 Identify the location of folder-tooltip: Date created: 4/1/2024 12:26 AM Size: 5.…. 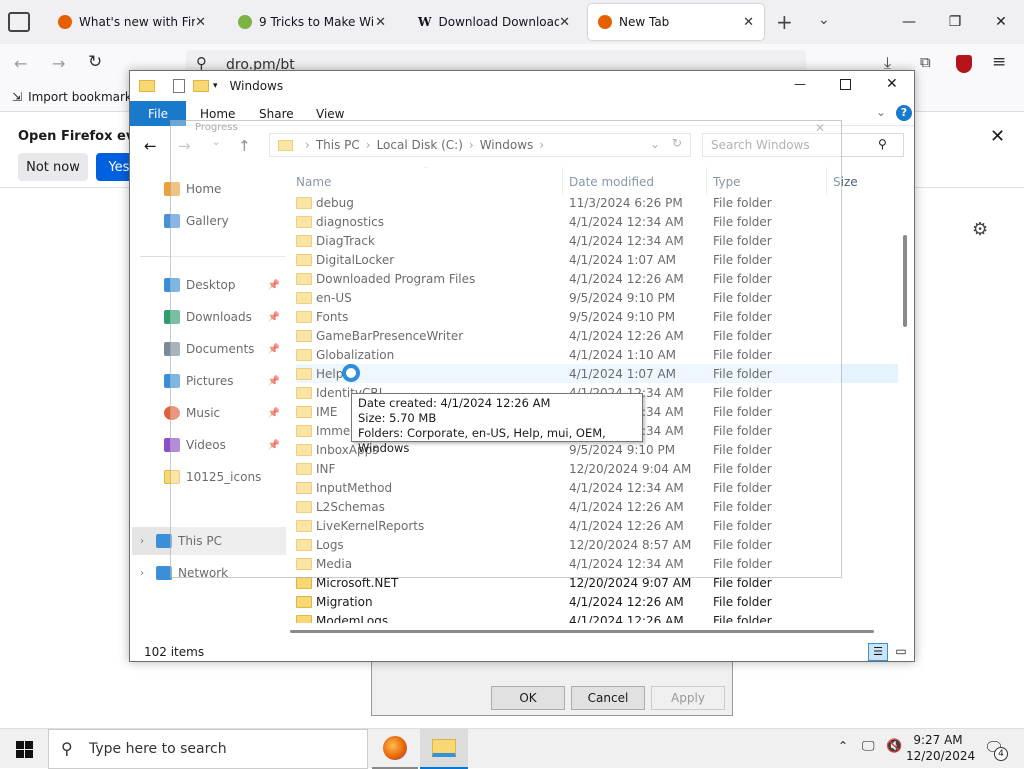
(497, 424).